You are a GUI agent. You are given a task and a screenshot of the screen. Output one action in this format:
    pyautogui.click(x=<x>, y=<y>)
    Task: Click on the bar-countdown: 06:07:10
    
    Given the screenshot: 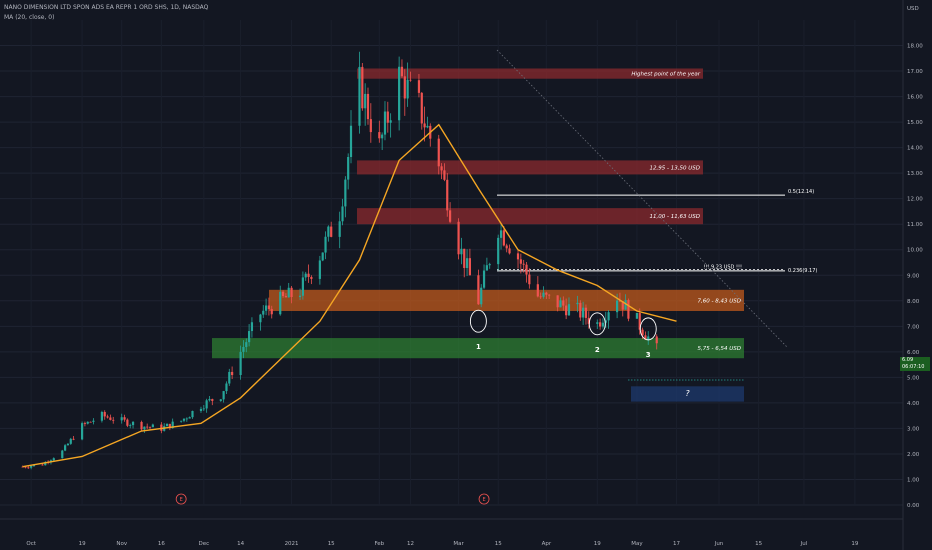 What is the action you would take?
    pyautogui.click(x=913, y=367)
    